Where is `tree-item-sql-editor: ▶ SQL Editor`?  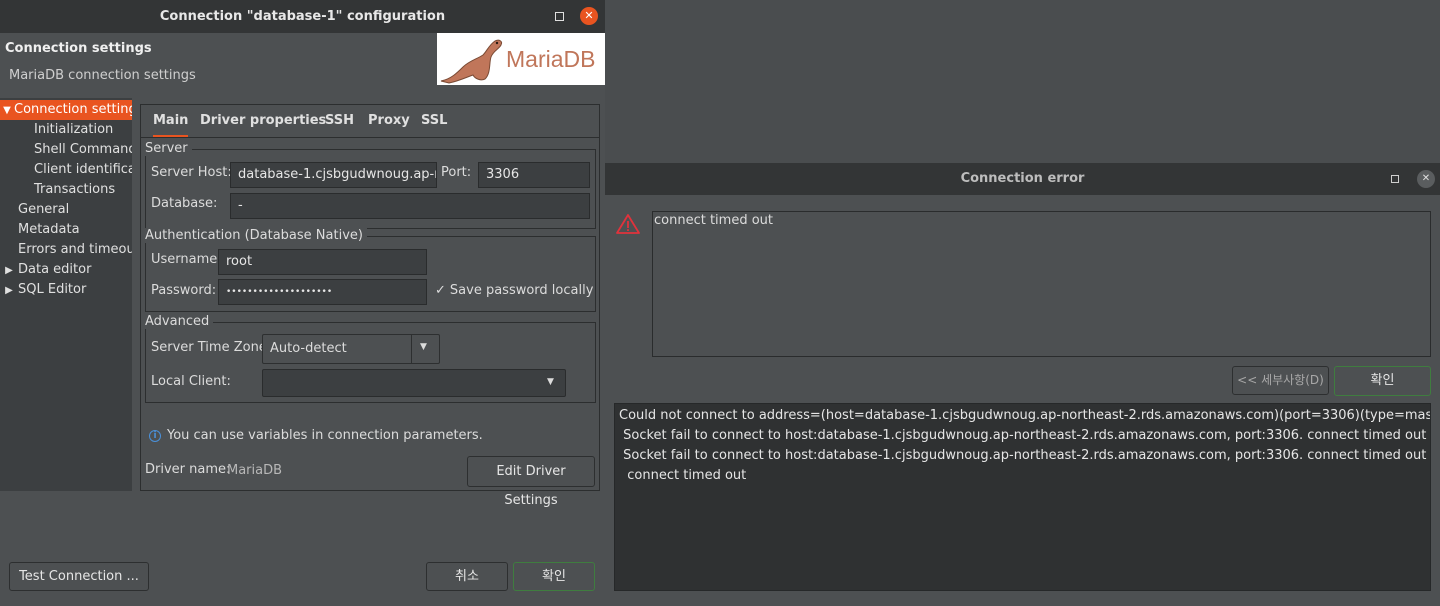 tree-item-sql-editor: ▶ SQL Editor is located at coordinates (66, 290).